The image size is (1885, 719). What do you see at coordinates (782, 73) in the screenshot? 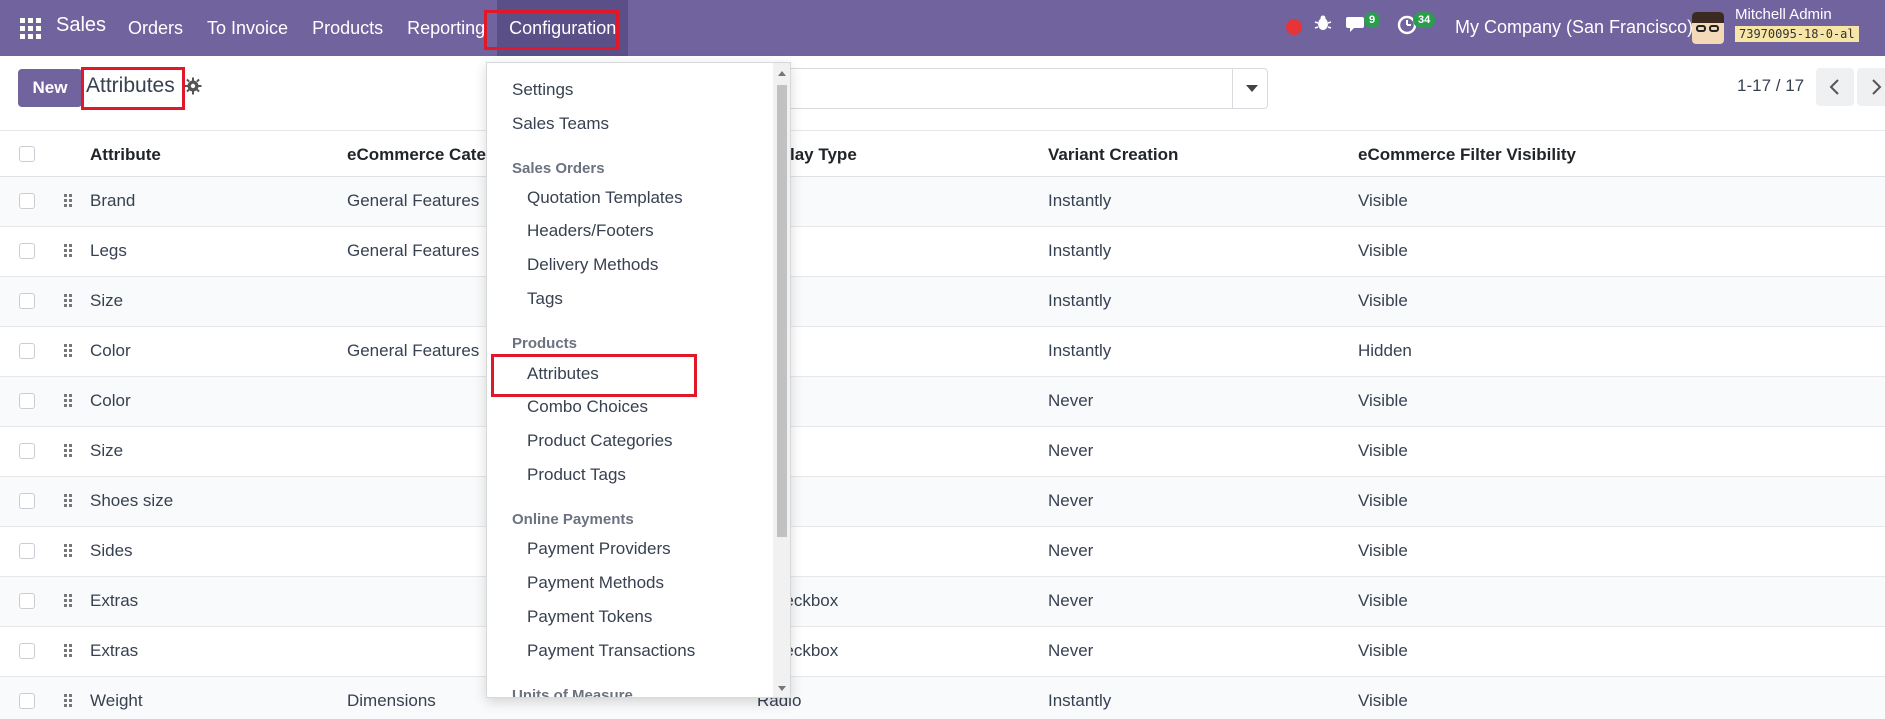
I see `scroll-up-icon` at bounding box center [782, 73].